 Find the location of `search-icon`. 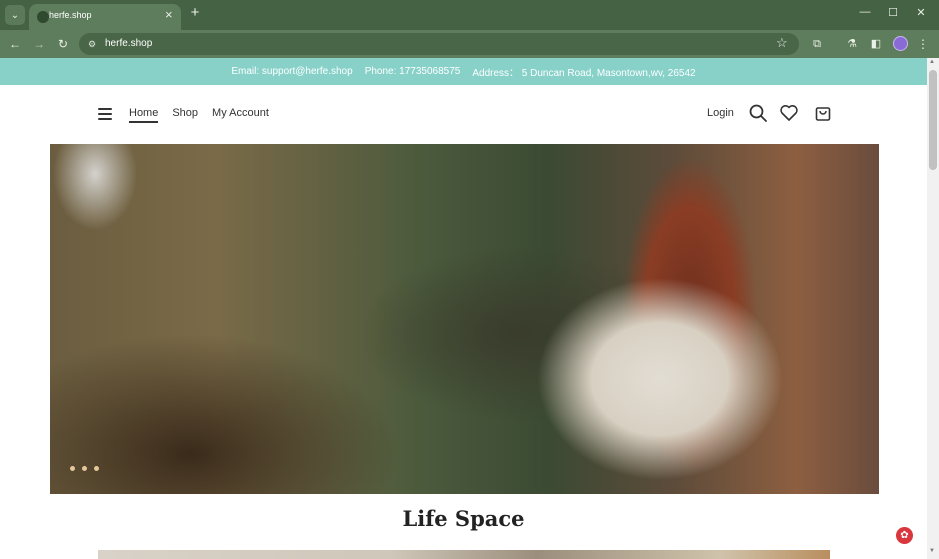

search-icon is located at coordinates (758, 113).